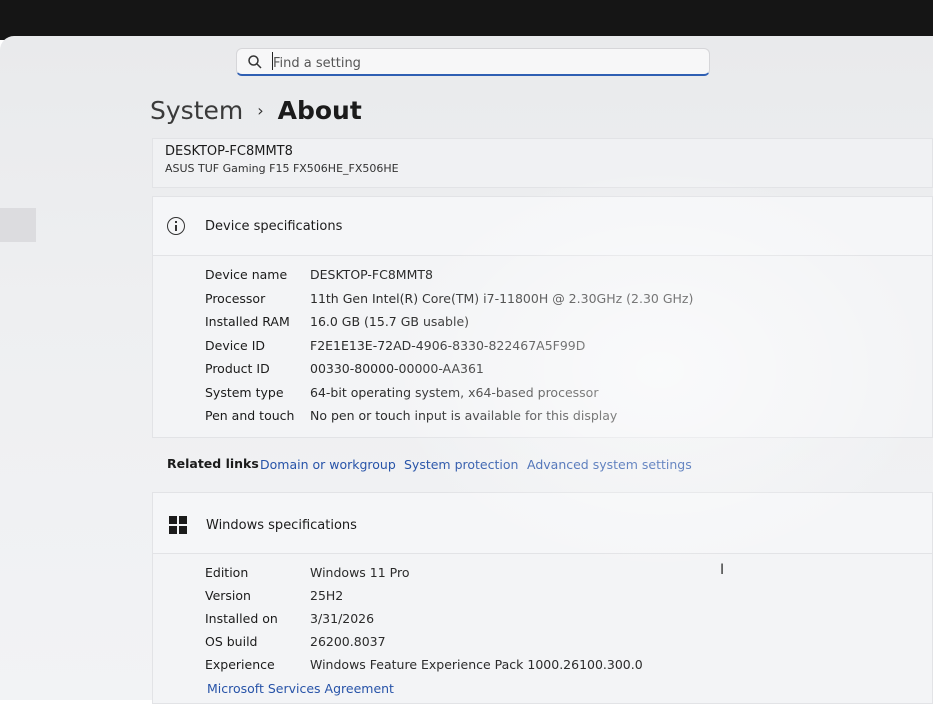 This screenshot has width=933, height=704. I want to click on spec-row: Device name DESKTOP-FC8MMT8, so click(565, 277).